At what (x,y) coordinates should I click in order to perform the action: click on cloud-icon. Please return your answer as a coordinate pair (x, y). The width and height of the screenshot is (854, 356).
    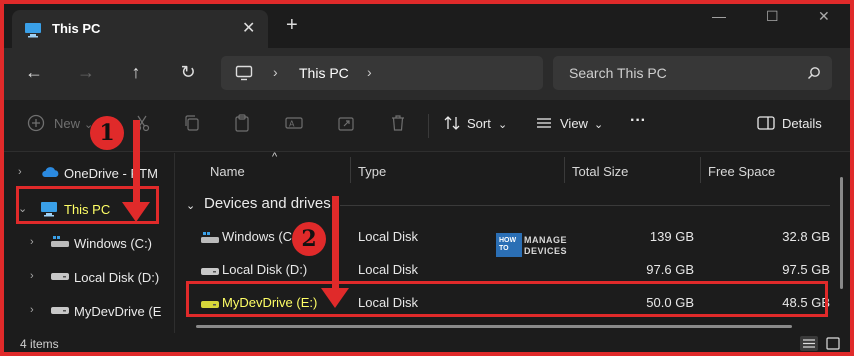
    Looking at the image, I should click on (50, 173).